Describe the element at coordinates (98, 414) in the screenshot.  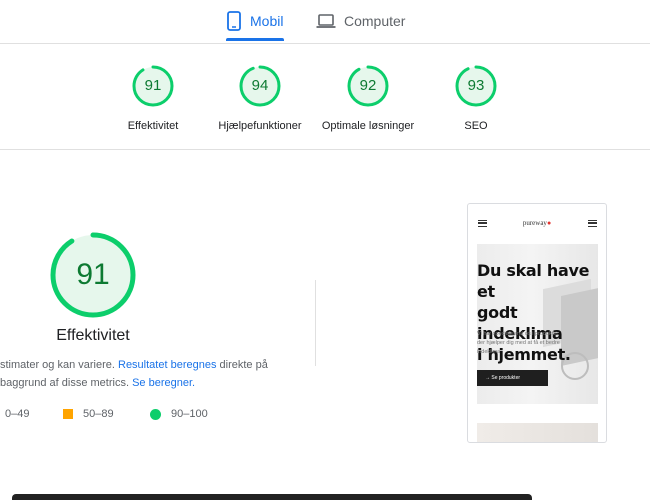
I see `legend-average-label: 50–89` at that location.